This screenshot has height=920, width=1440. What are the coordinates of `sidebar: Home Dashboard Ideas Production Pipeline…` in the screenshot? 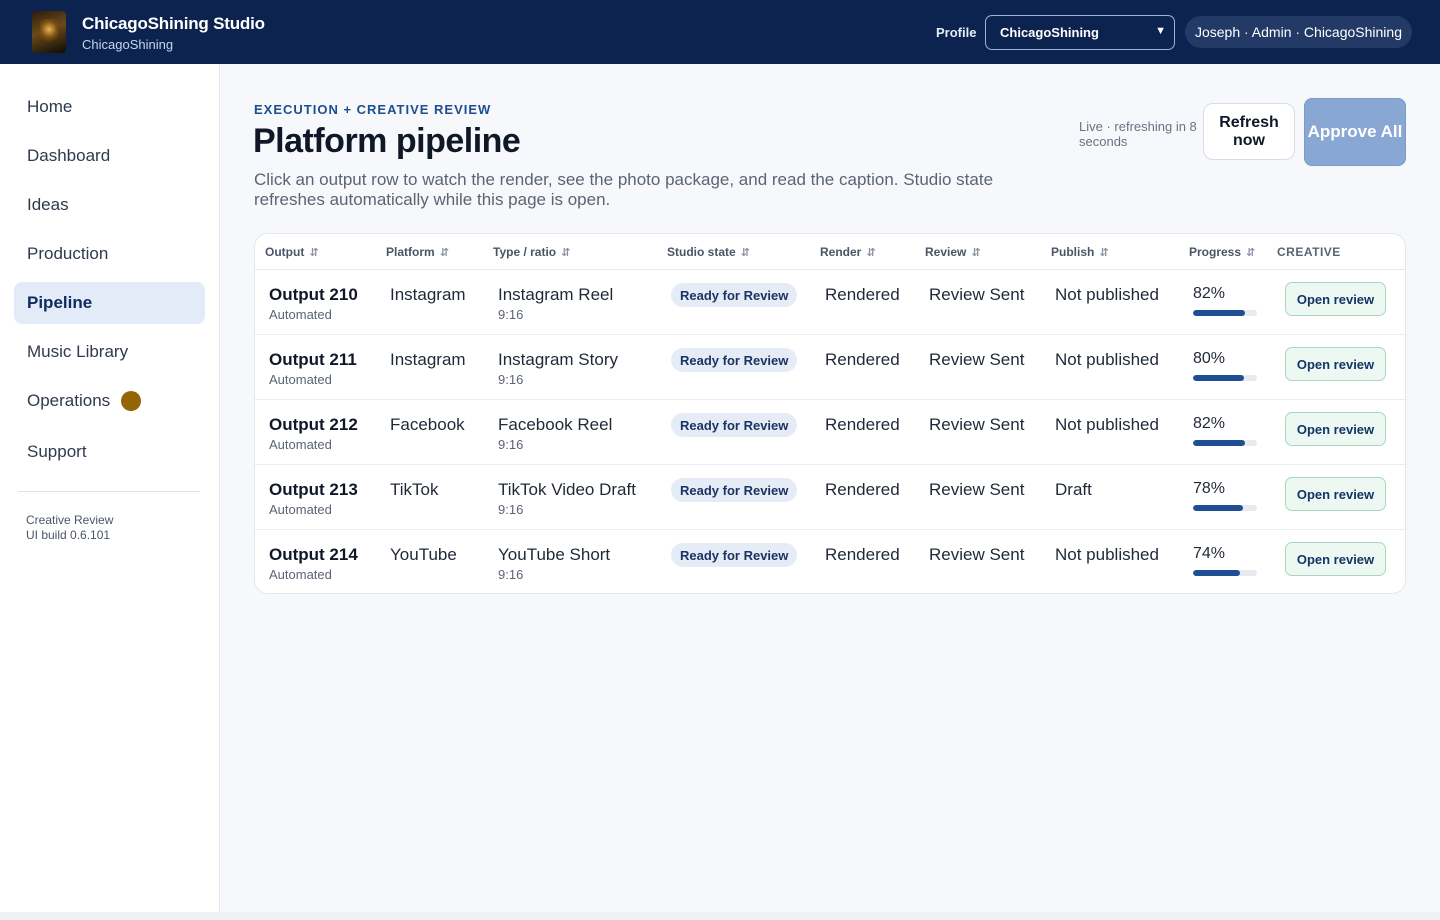 It's located at (110, 488).